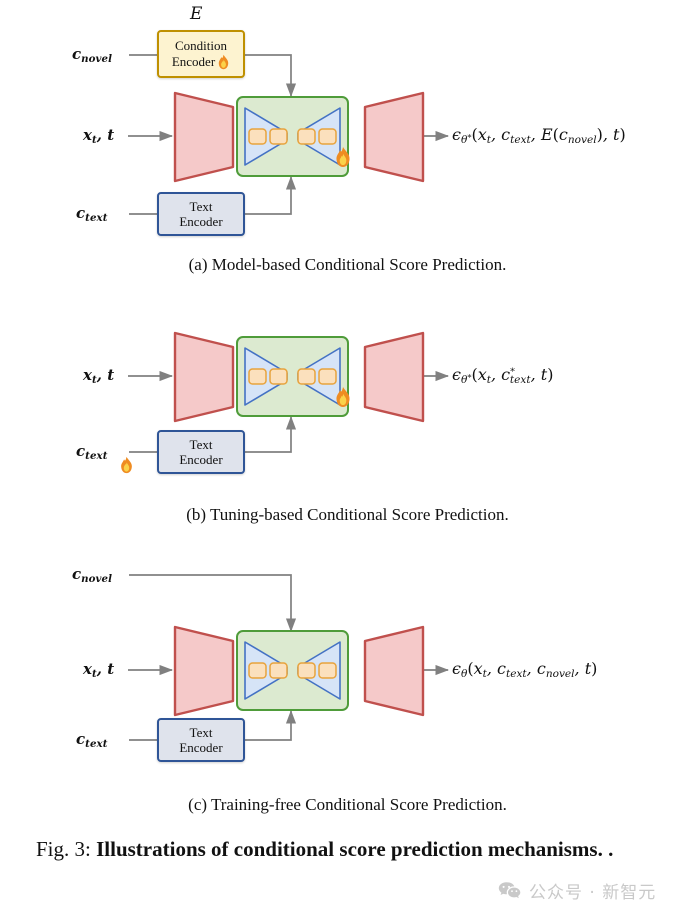  I want to click on condition-encoder-line1: Condition, so click(200, 46).